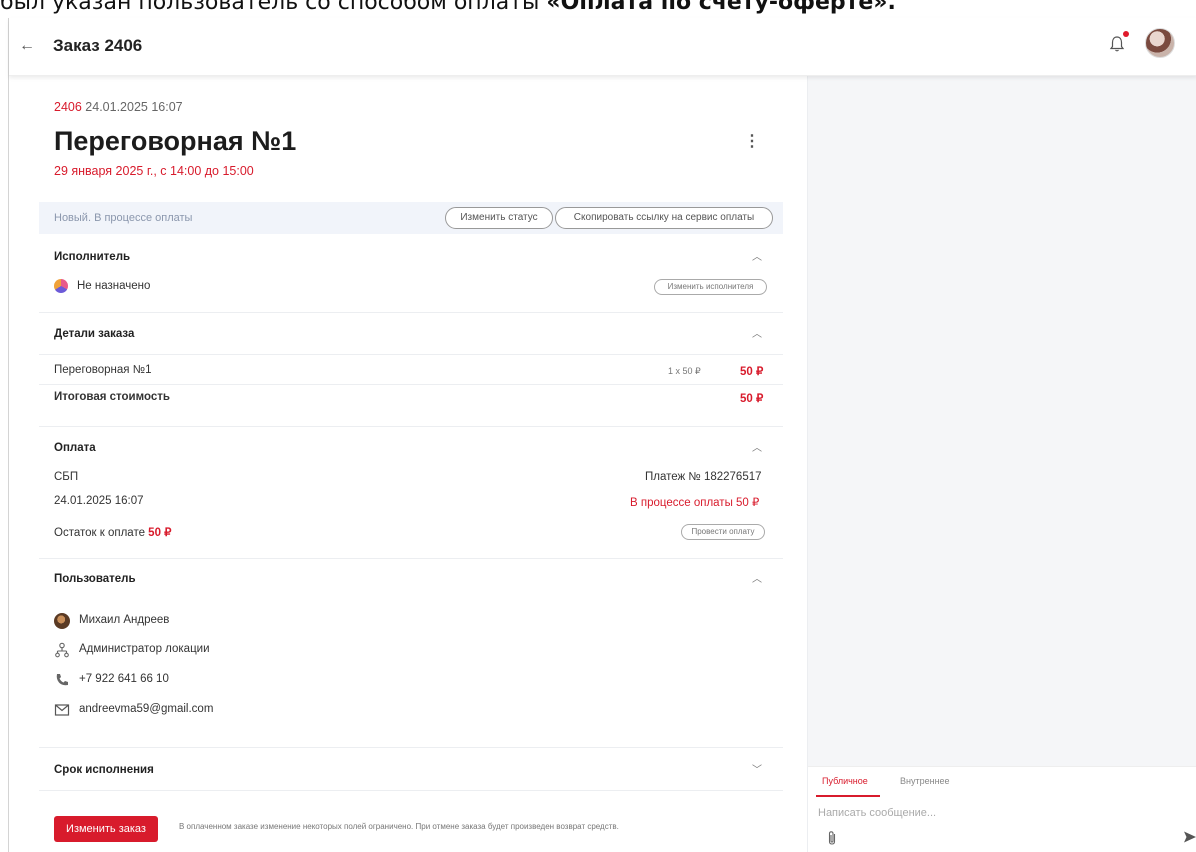 This screenshot has width=1196, height=852. Describe the element at coordinates (664, 218) in the screenshot. I see `copy-payment-link-button: Скопировать ссылку на сервис оплаты` at that location.